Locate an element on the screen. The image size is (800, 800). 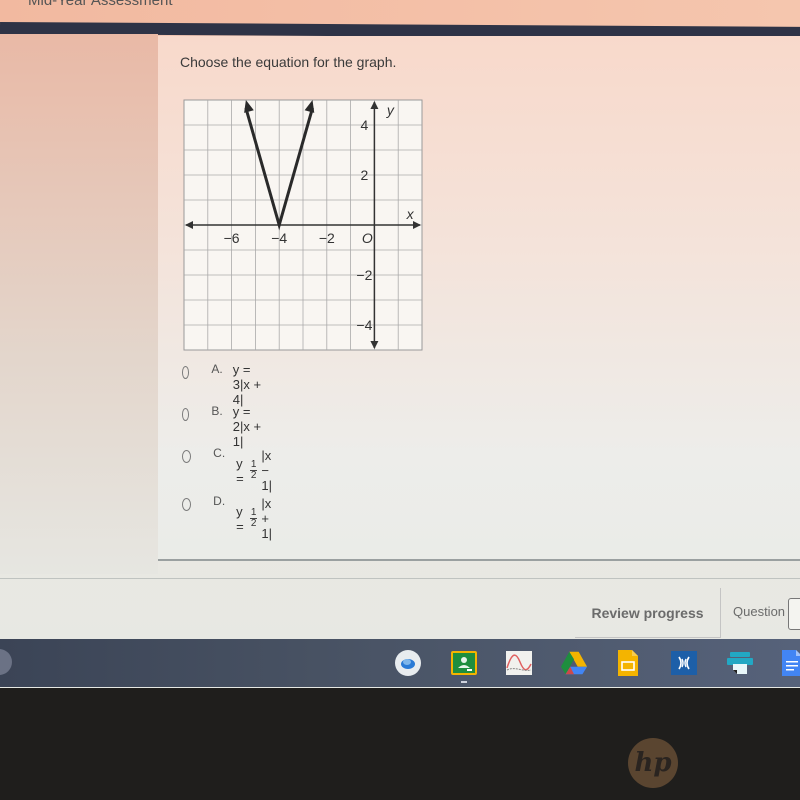
hp-logo: hp is located at coordinates (653, 763).